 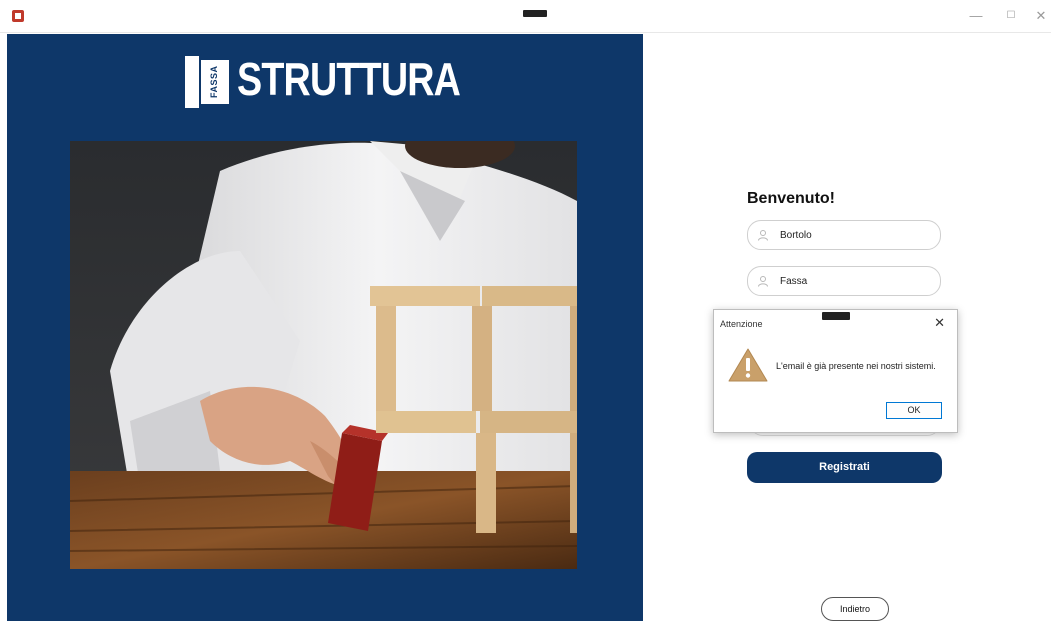 I want to click on last-name-field, so click(x=844, y=281).